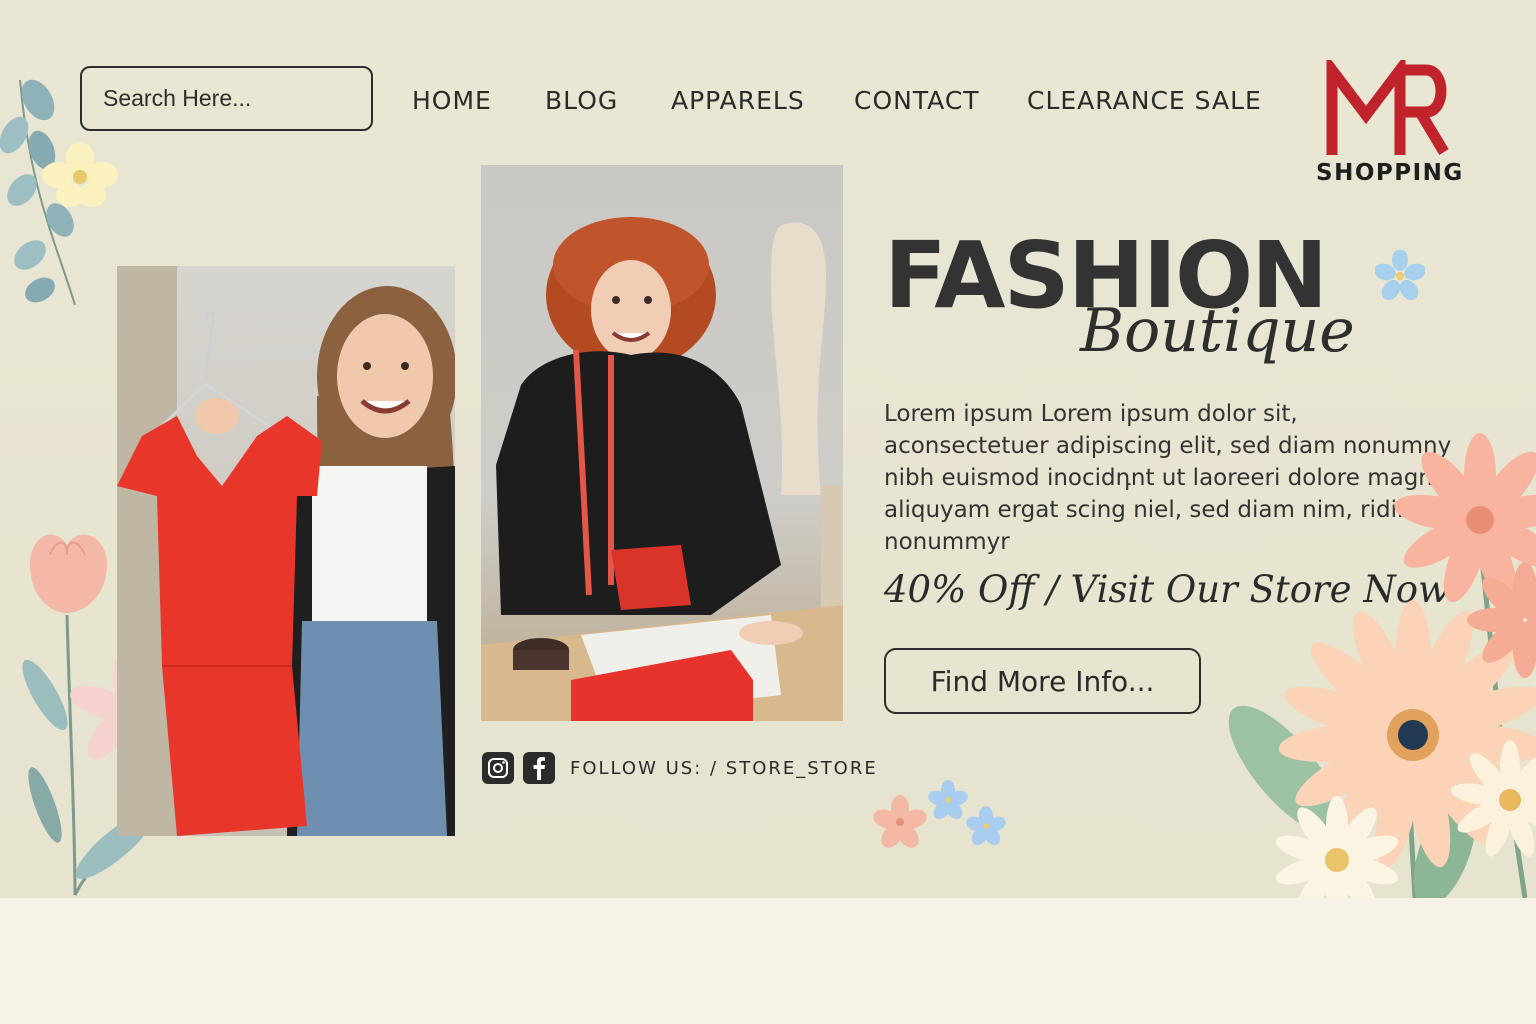 The width and height of the screenshot is (1536, 1024). I want to click on hero-subtitle: Boutique, so click(1217, 331).